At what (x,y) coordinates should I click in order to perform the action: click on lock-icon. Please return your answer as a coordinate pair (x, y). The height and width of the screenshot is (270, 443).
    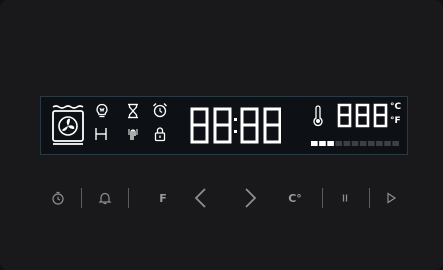
    Looking at the image, I should click on (160, 134).